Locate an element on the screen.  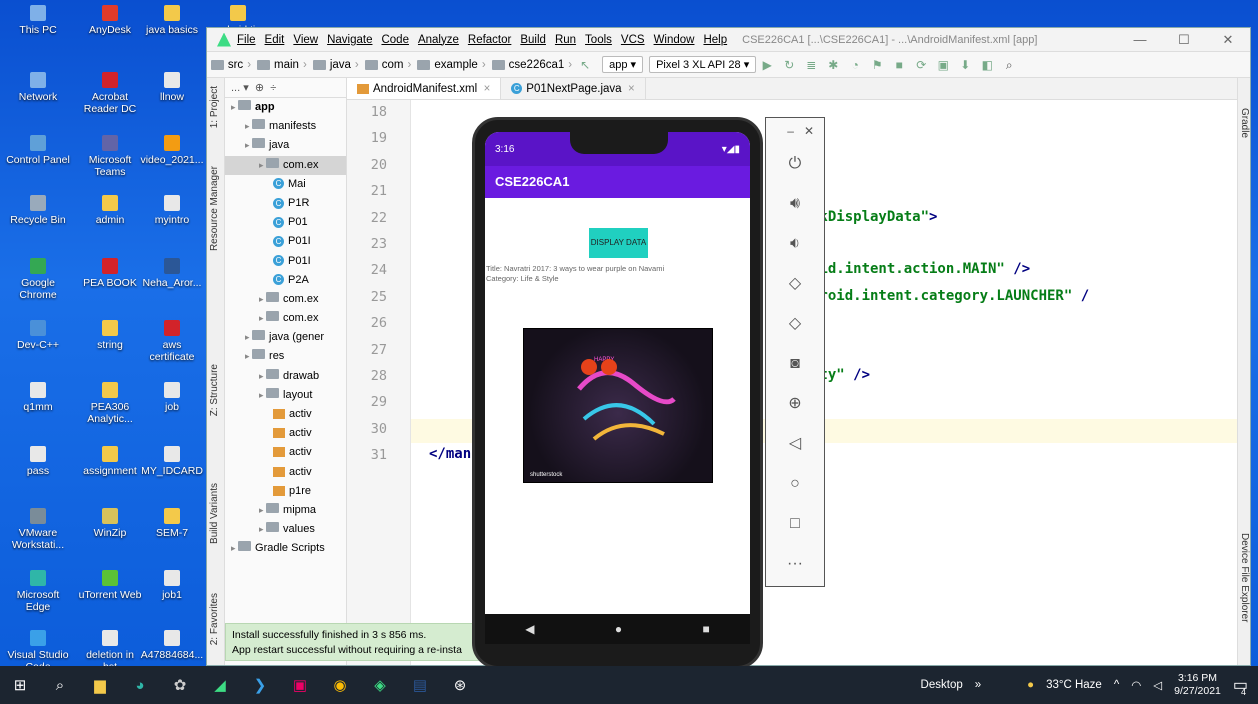
desktop-icon: AnyDesk is located at coordinates (110, 20).